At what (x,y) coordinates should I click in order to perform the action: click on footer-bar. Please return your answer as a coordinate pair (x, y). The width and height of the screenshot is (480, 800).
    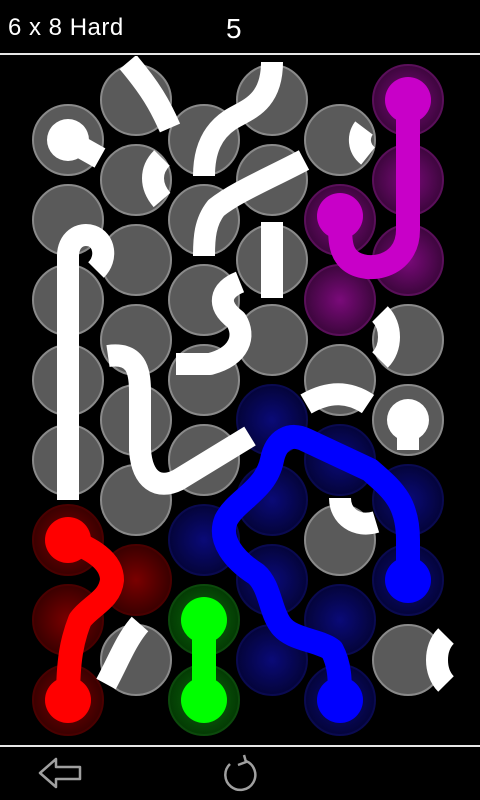
    Looking at the image, I should click on (240, 773).